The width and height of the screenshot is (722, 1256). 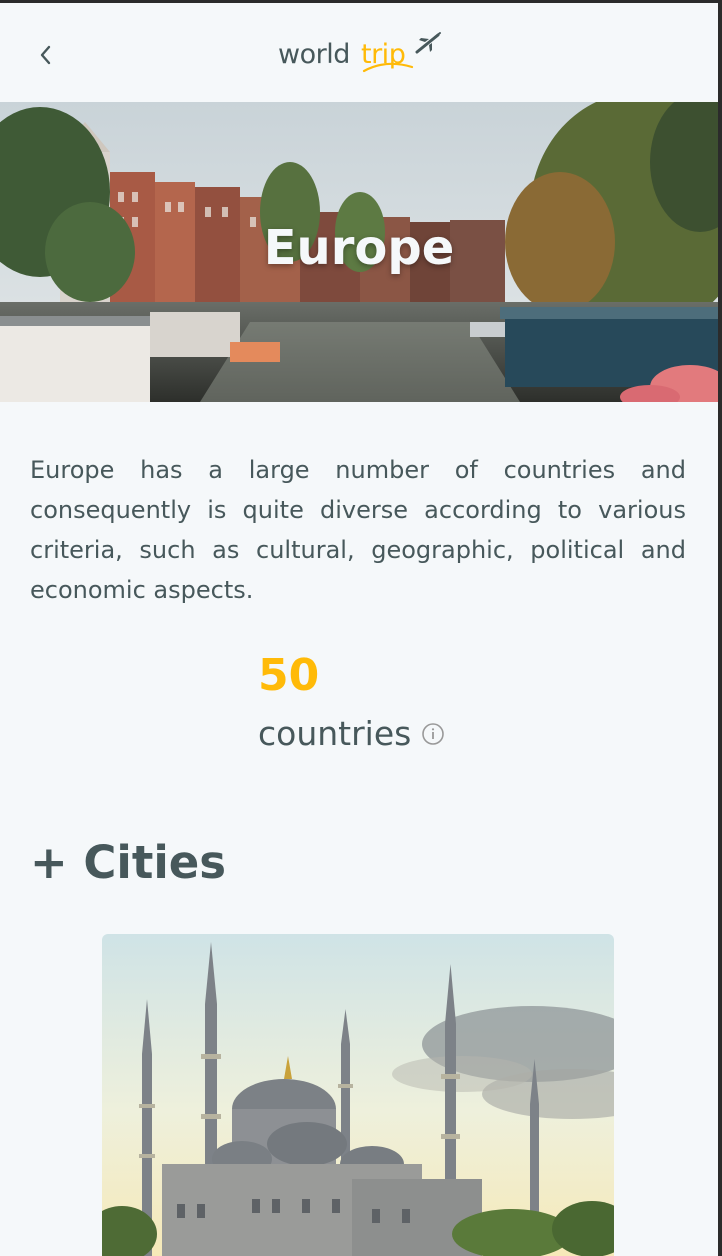 What do you see at coordinates (335, 733) in the screenshot?
I see `countries-label: countries` at bounding box center [335, 733].